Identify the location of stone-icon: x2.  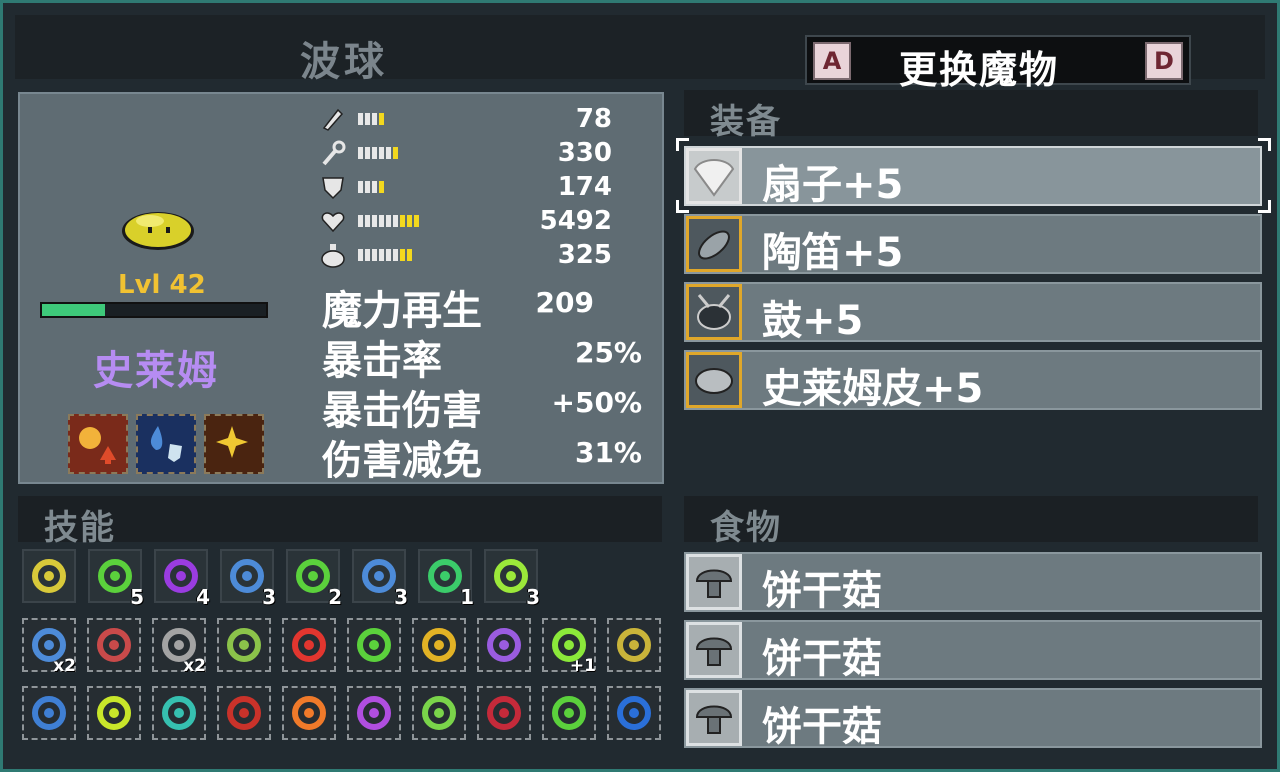
(179, 647).